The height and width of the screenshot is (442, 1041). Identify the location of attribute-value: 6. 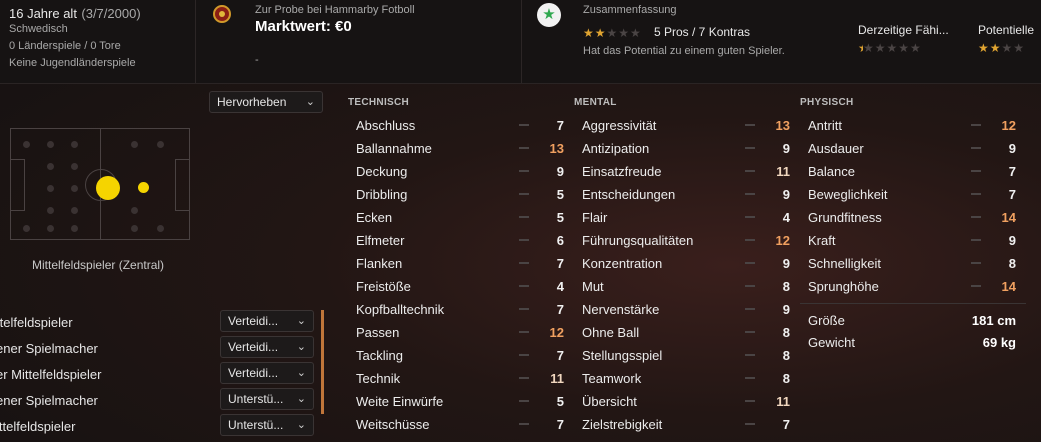
(560, 240).